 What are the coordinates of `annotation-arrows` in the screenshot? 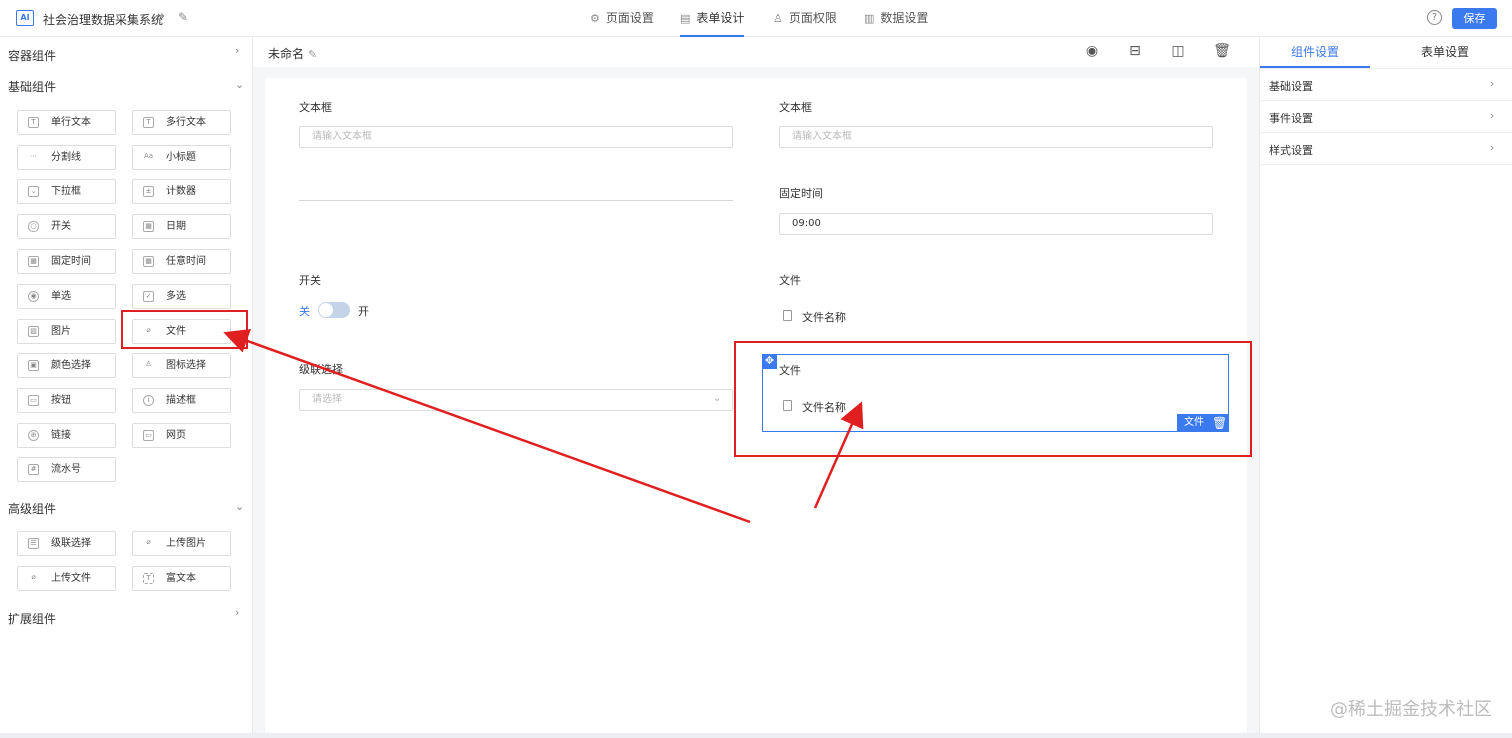 It's located at (543, 426).